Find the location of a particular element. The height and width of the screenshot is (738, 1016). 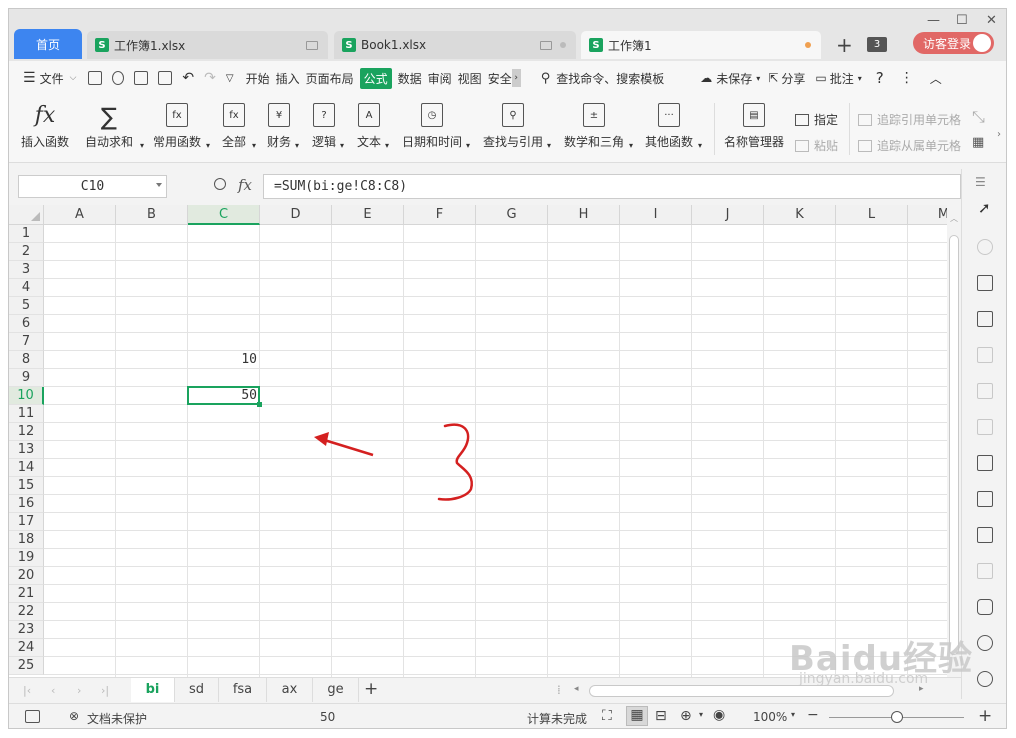

remove-arrows-icon: ⤡ is located at coordinates (978, 117).